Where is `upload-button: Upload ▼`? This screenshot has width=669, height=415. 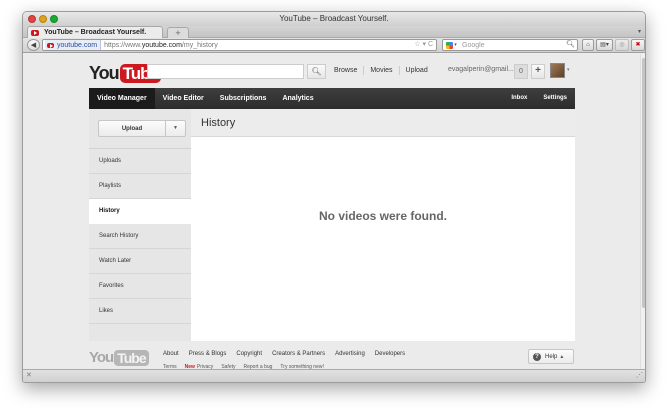 upload-button: Upload ▼ is located at coordinates (142, 128).